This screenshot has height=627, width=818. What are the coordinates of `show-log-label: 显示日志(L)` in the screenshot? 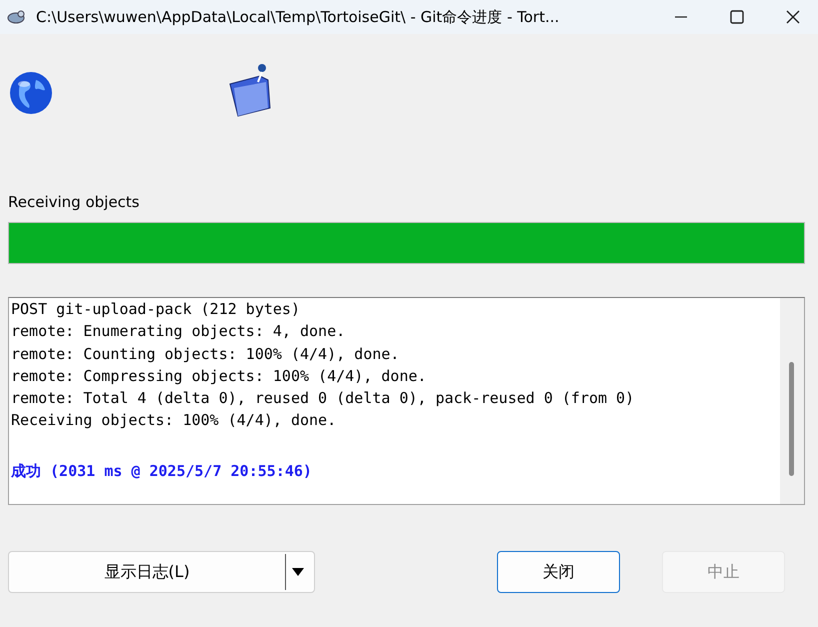 It's located at (147, 572).